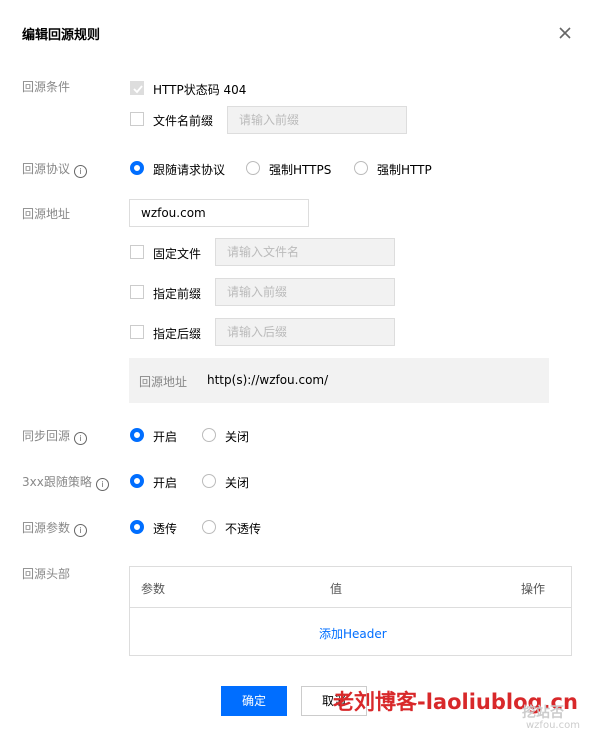 The width and height of the screenshot is (592, 735). What do you see at coordinates (177, 294) in the screenshot?
I see `fixed-prefix-label: 指定前缀` at bounding box center [177, 294].